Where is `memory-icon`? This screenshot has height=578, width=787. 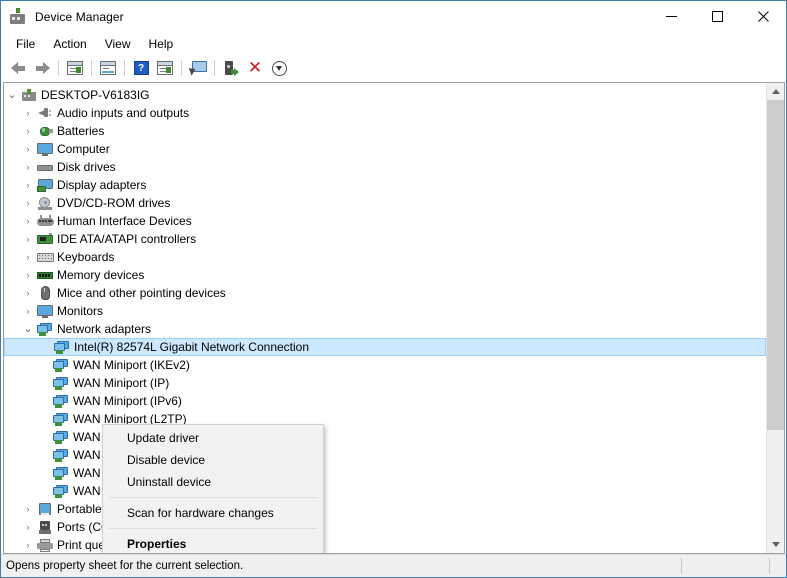 memory-icon is located at coordinates (45, 275).